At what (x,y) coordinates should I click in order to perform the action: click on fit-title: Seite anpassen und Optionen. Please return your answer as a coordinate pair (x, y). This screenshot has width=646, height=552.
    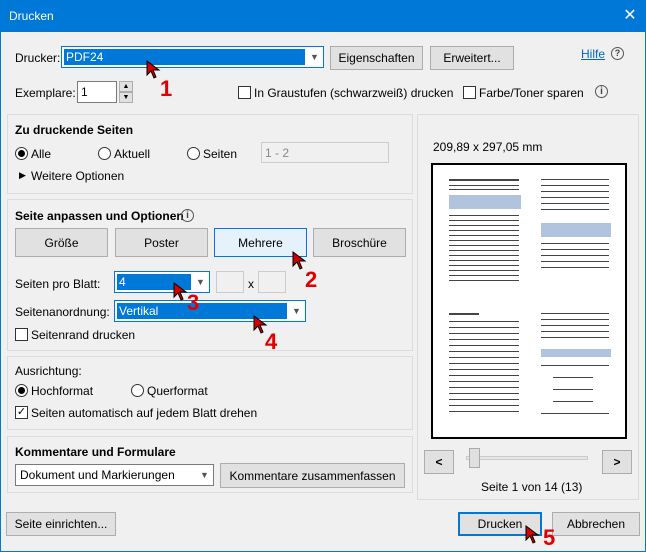
    Looking at the image, I should click on (99, 216).